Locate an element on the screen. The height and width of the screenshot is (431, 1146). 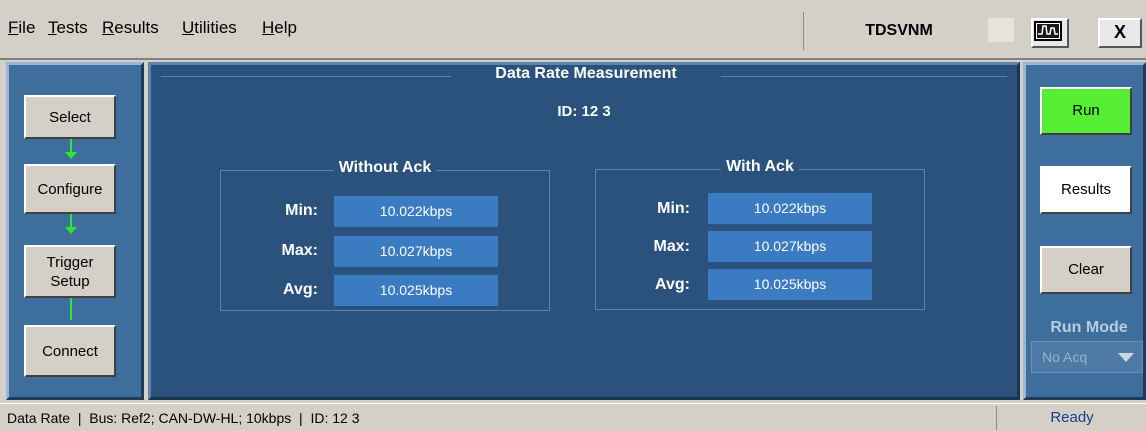
run-button: Run is located at coordinates (1086, 111).